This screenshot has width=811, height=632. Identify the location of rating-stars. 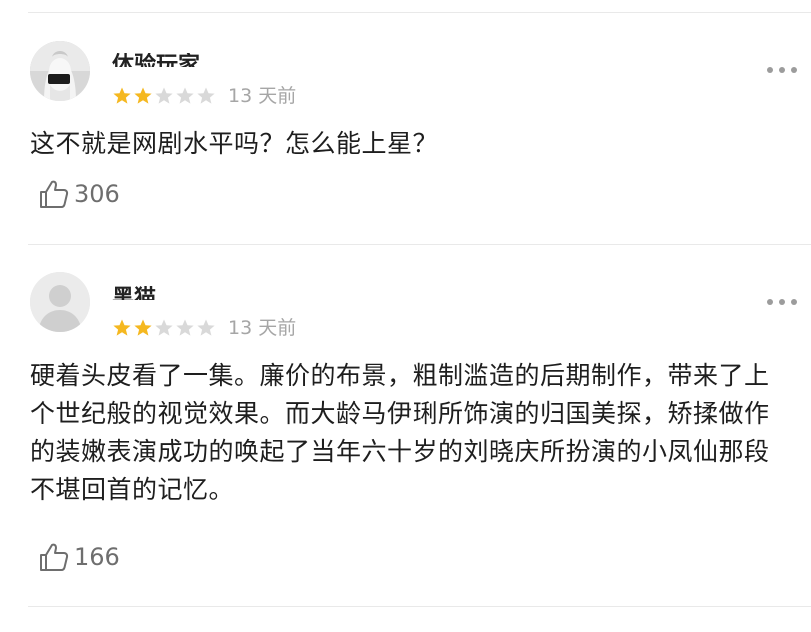
(164, 328).